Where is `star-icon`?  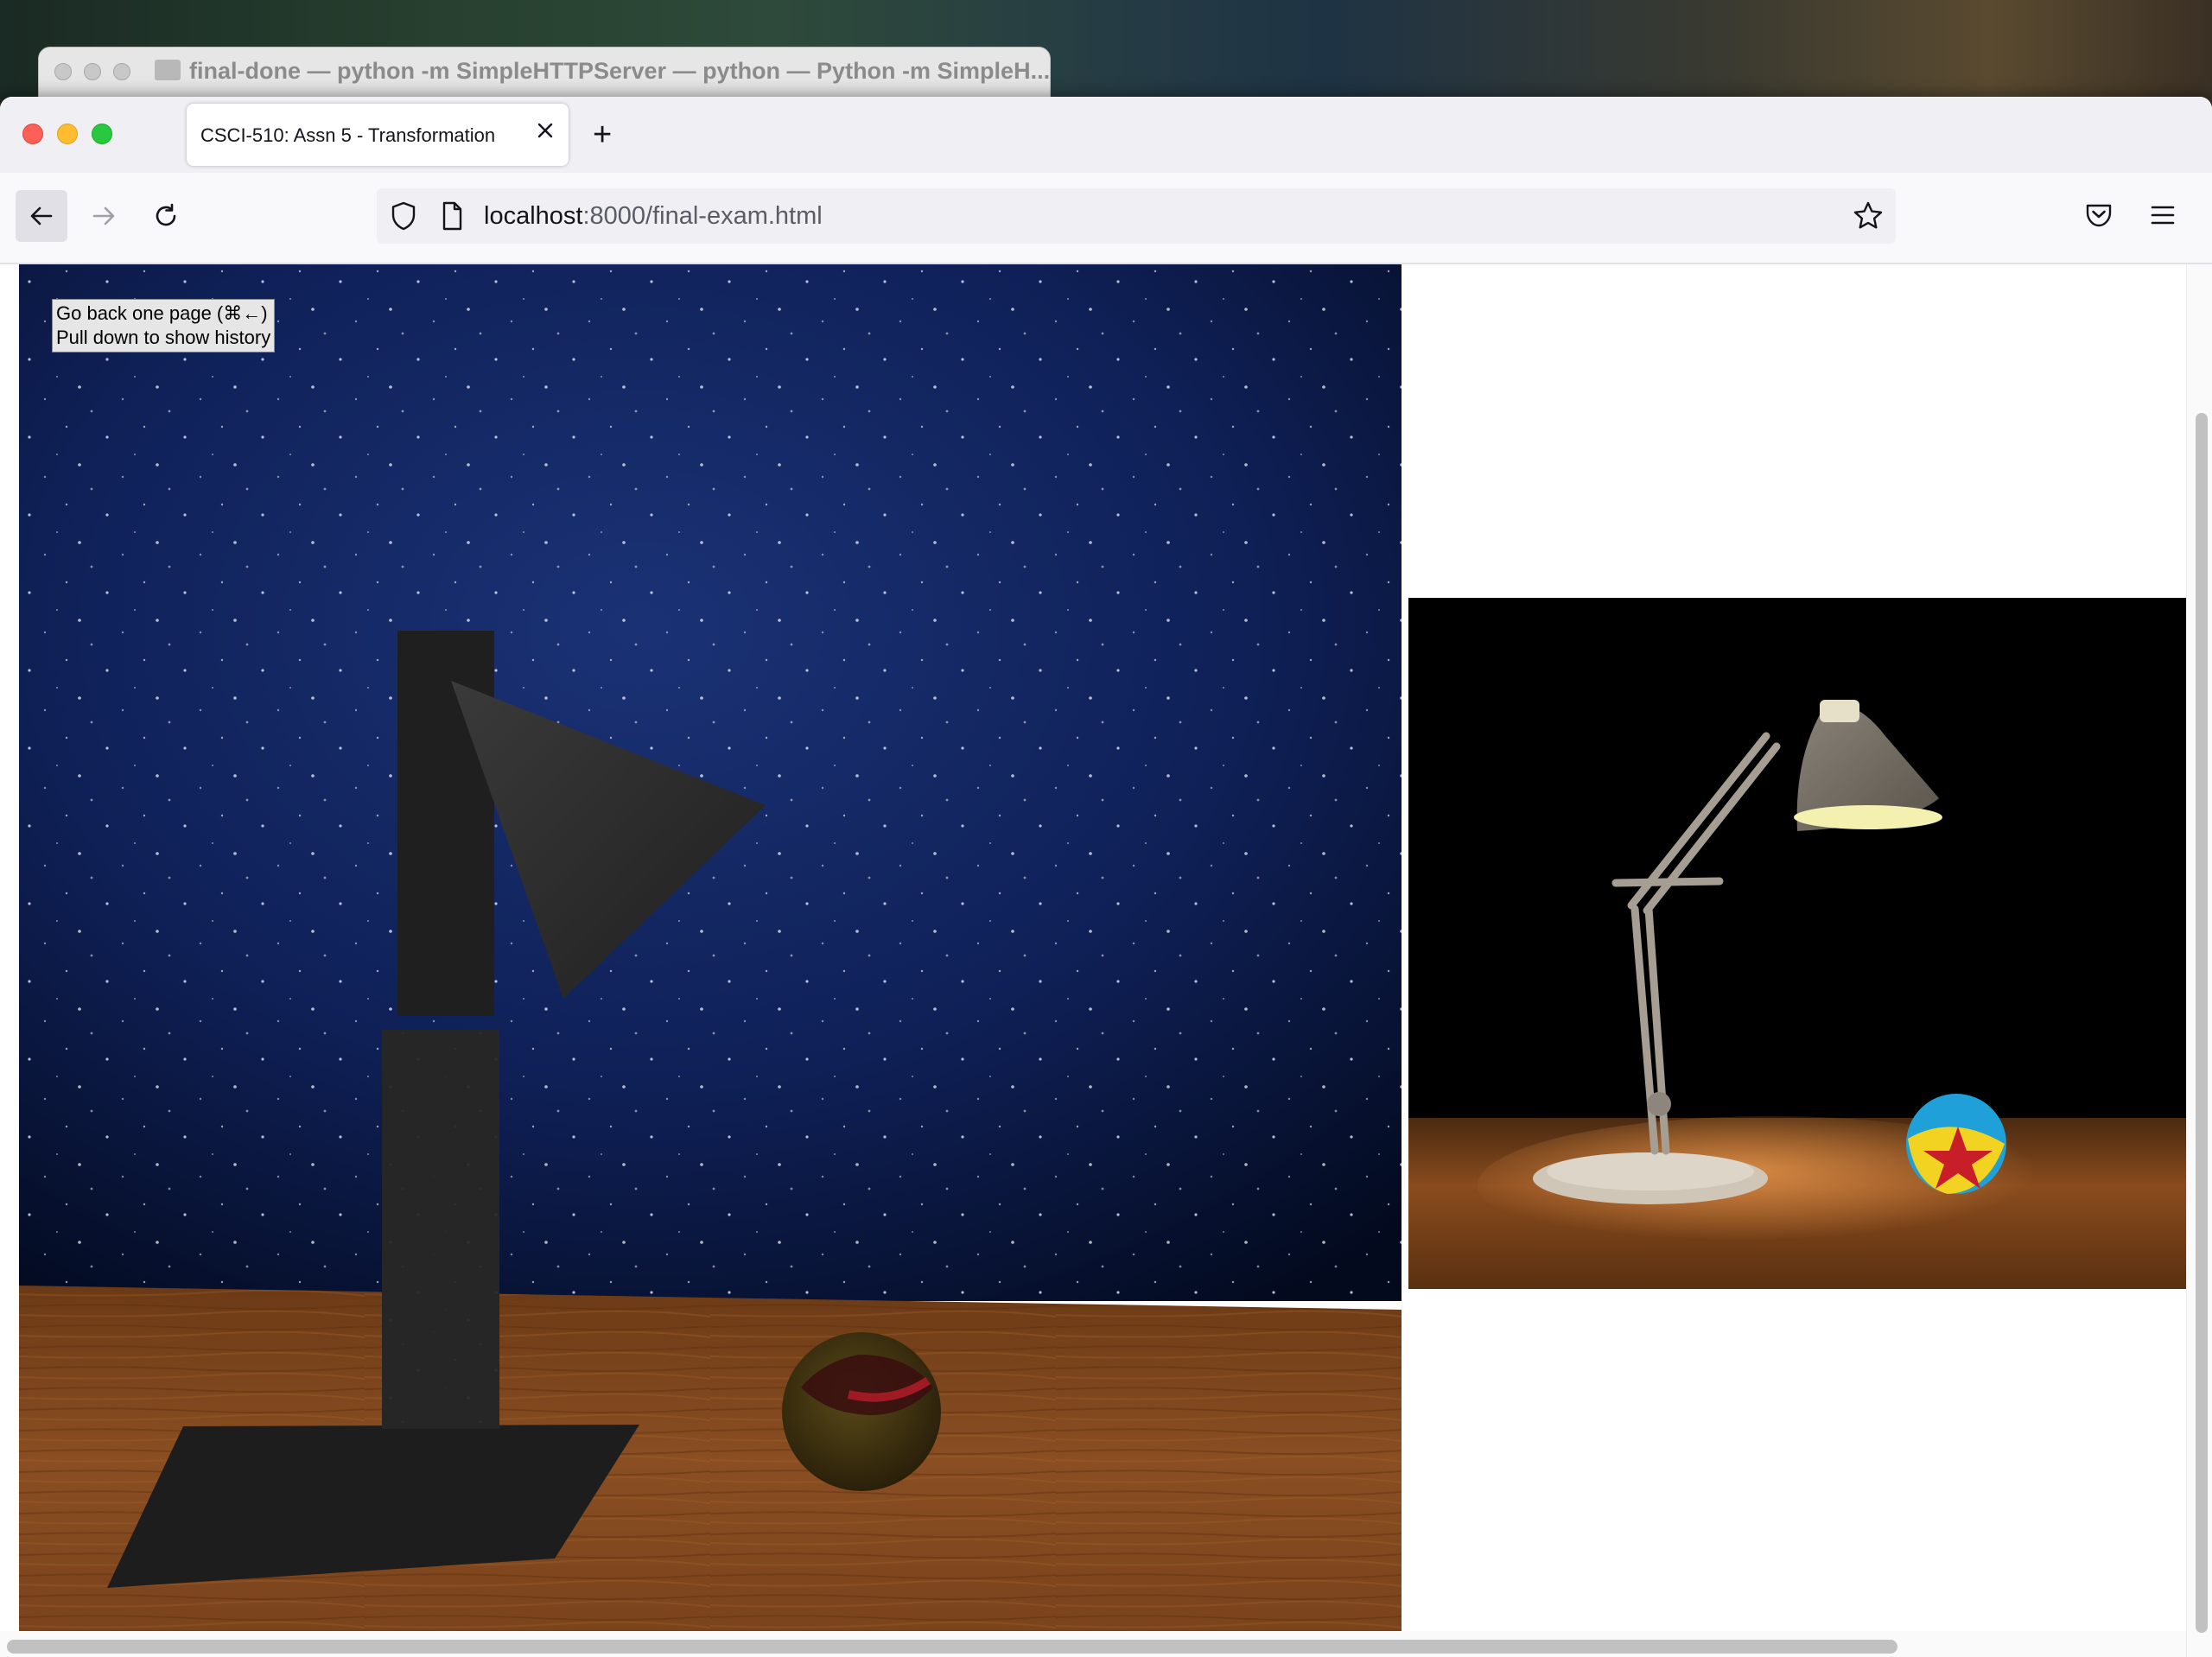
star-icon is located at coordinates (1868, 216).